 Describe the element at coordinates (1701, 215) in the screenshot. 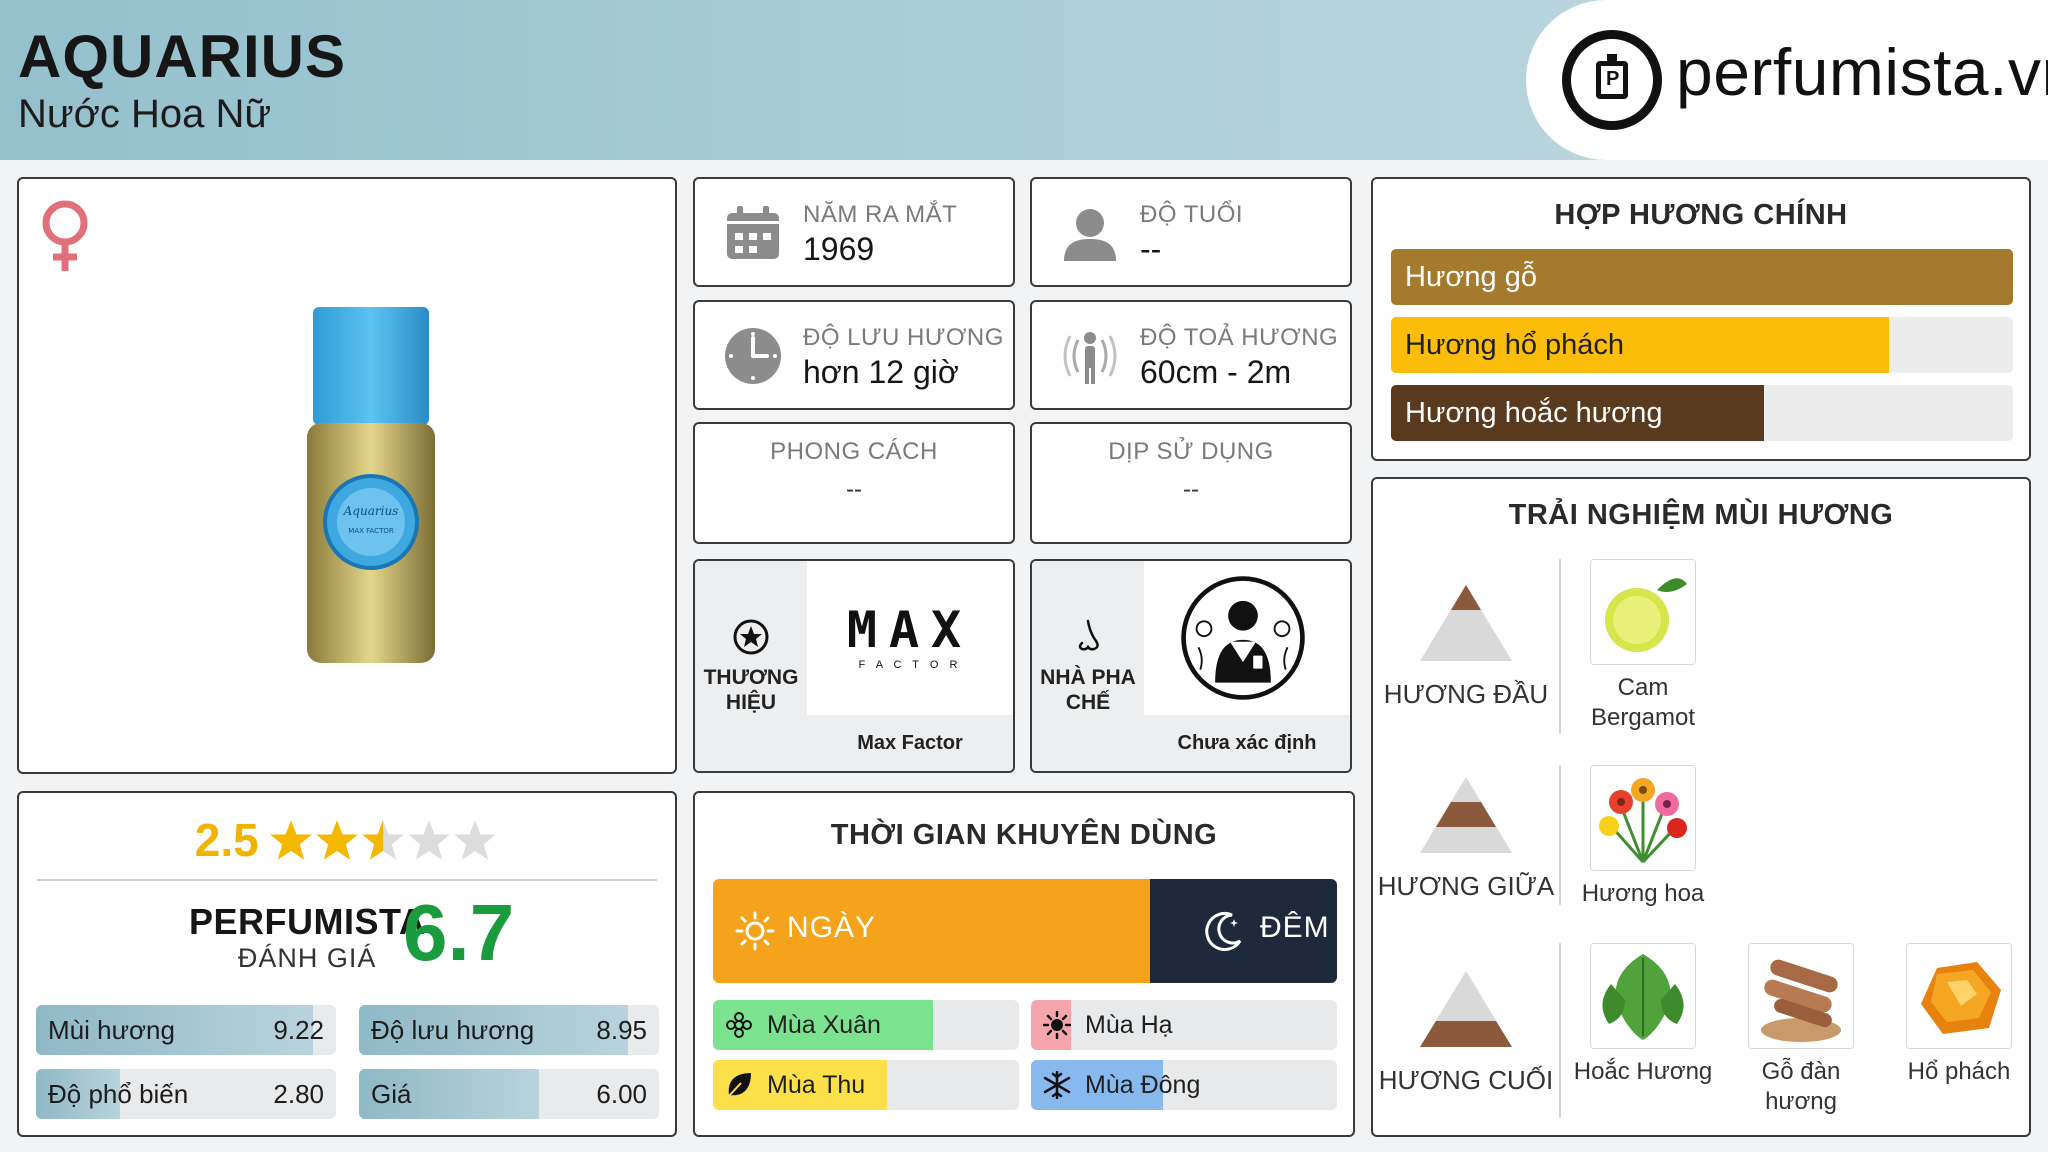

I see `main-accords-title: HỢP HƯƠNG CHÍNH` at that location.